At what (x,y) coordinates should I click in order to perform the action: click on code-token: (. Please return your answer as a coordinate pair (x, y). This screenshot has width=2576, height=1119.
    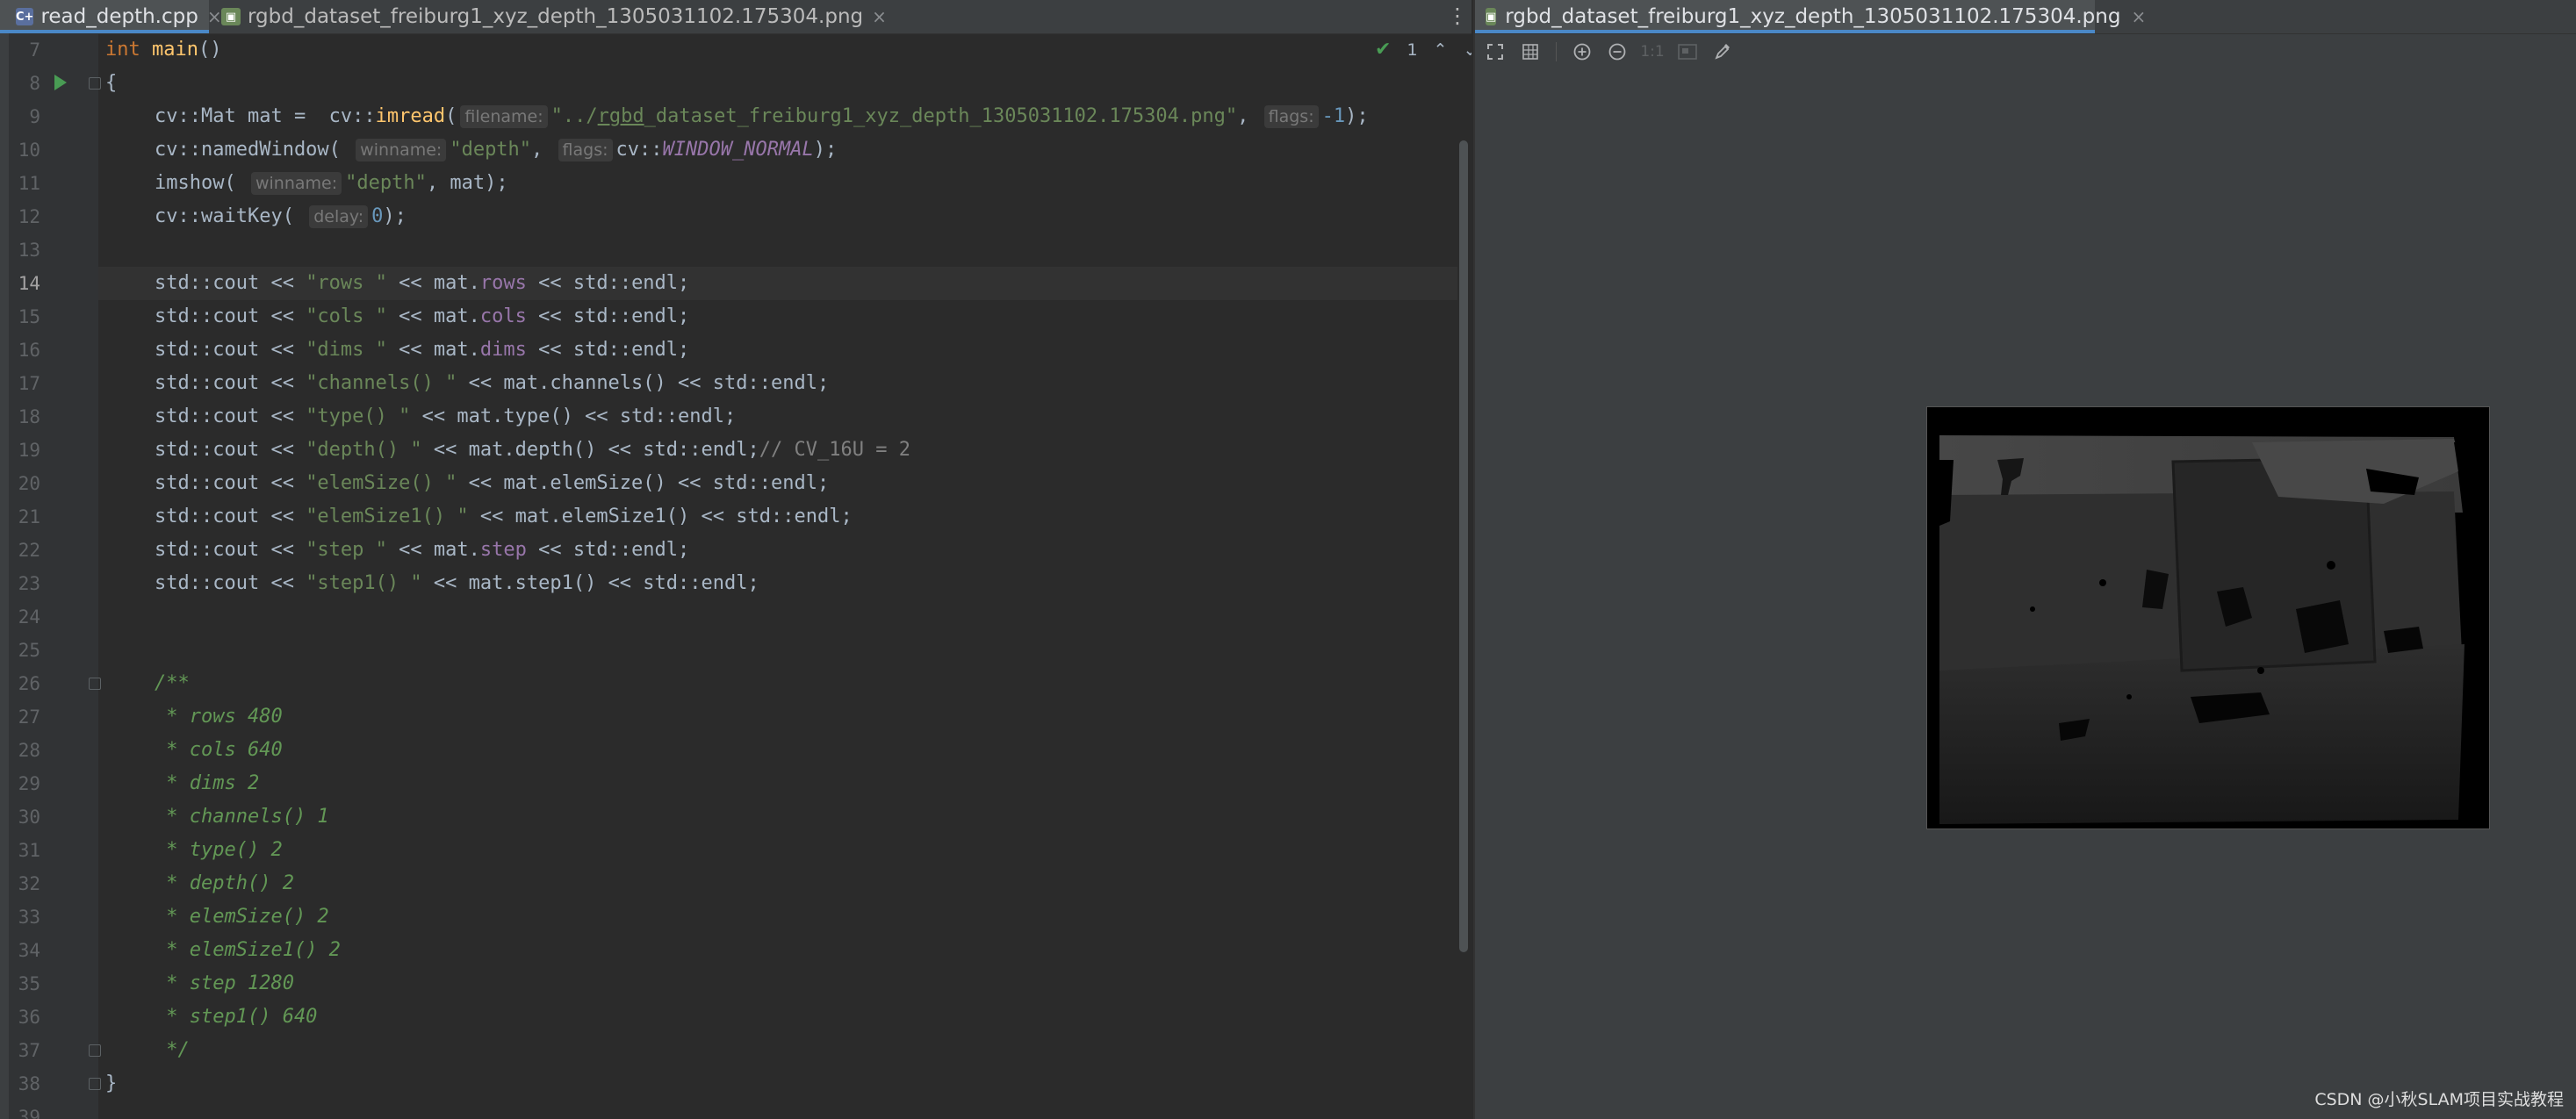
    Looking at the image, I should click on (451, 116).